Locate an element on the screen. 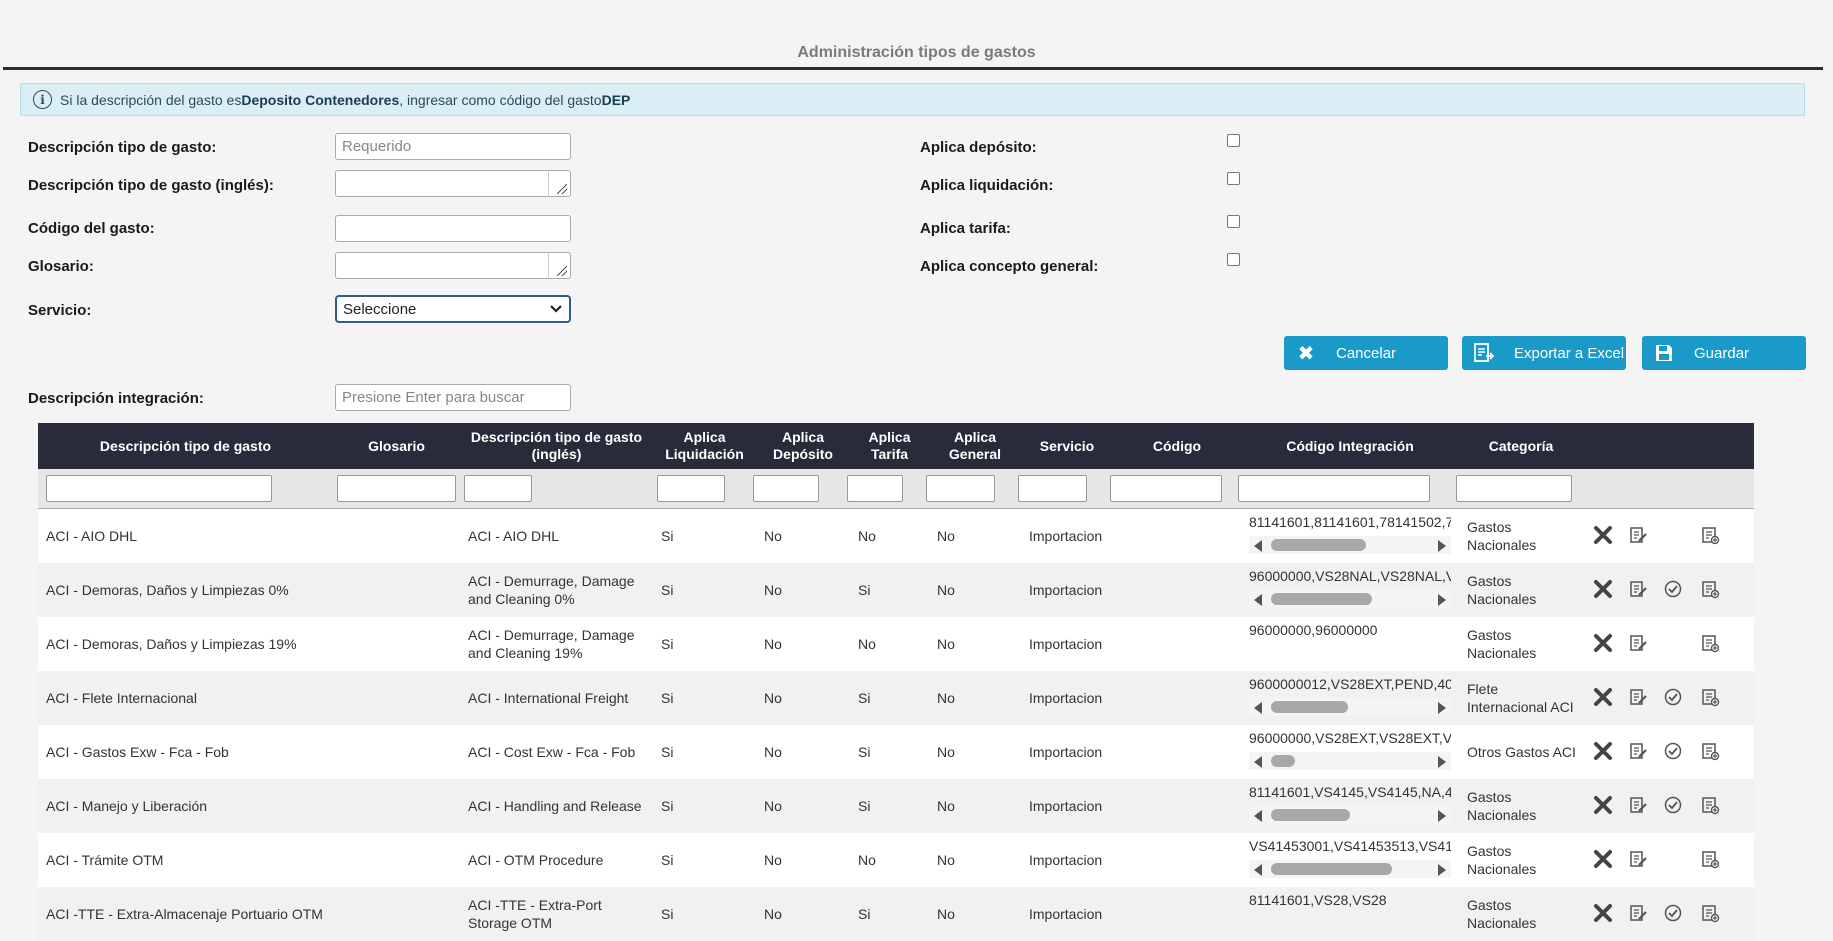 The width and height of the screenshot is (1833, 941). filter-descripcion is located at coordinates (159, 488).